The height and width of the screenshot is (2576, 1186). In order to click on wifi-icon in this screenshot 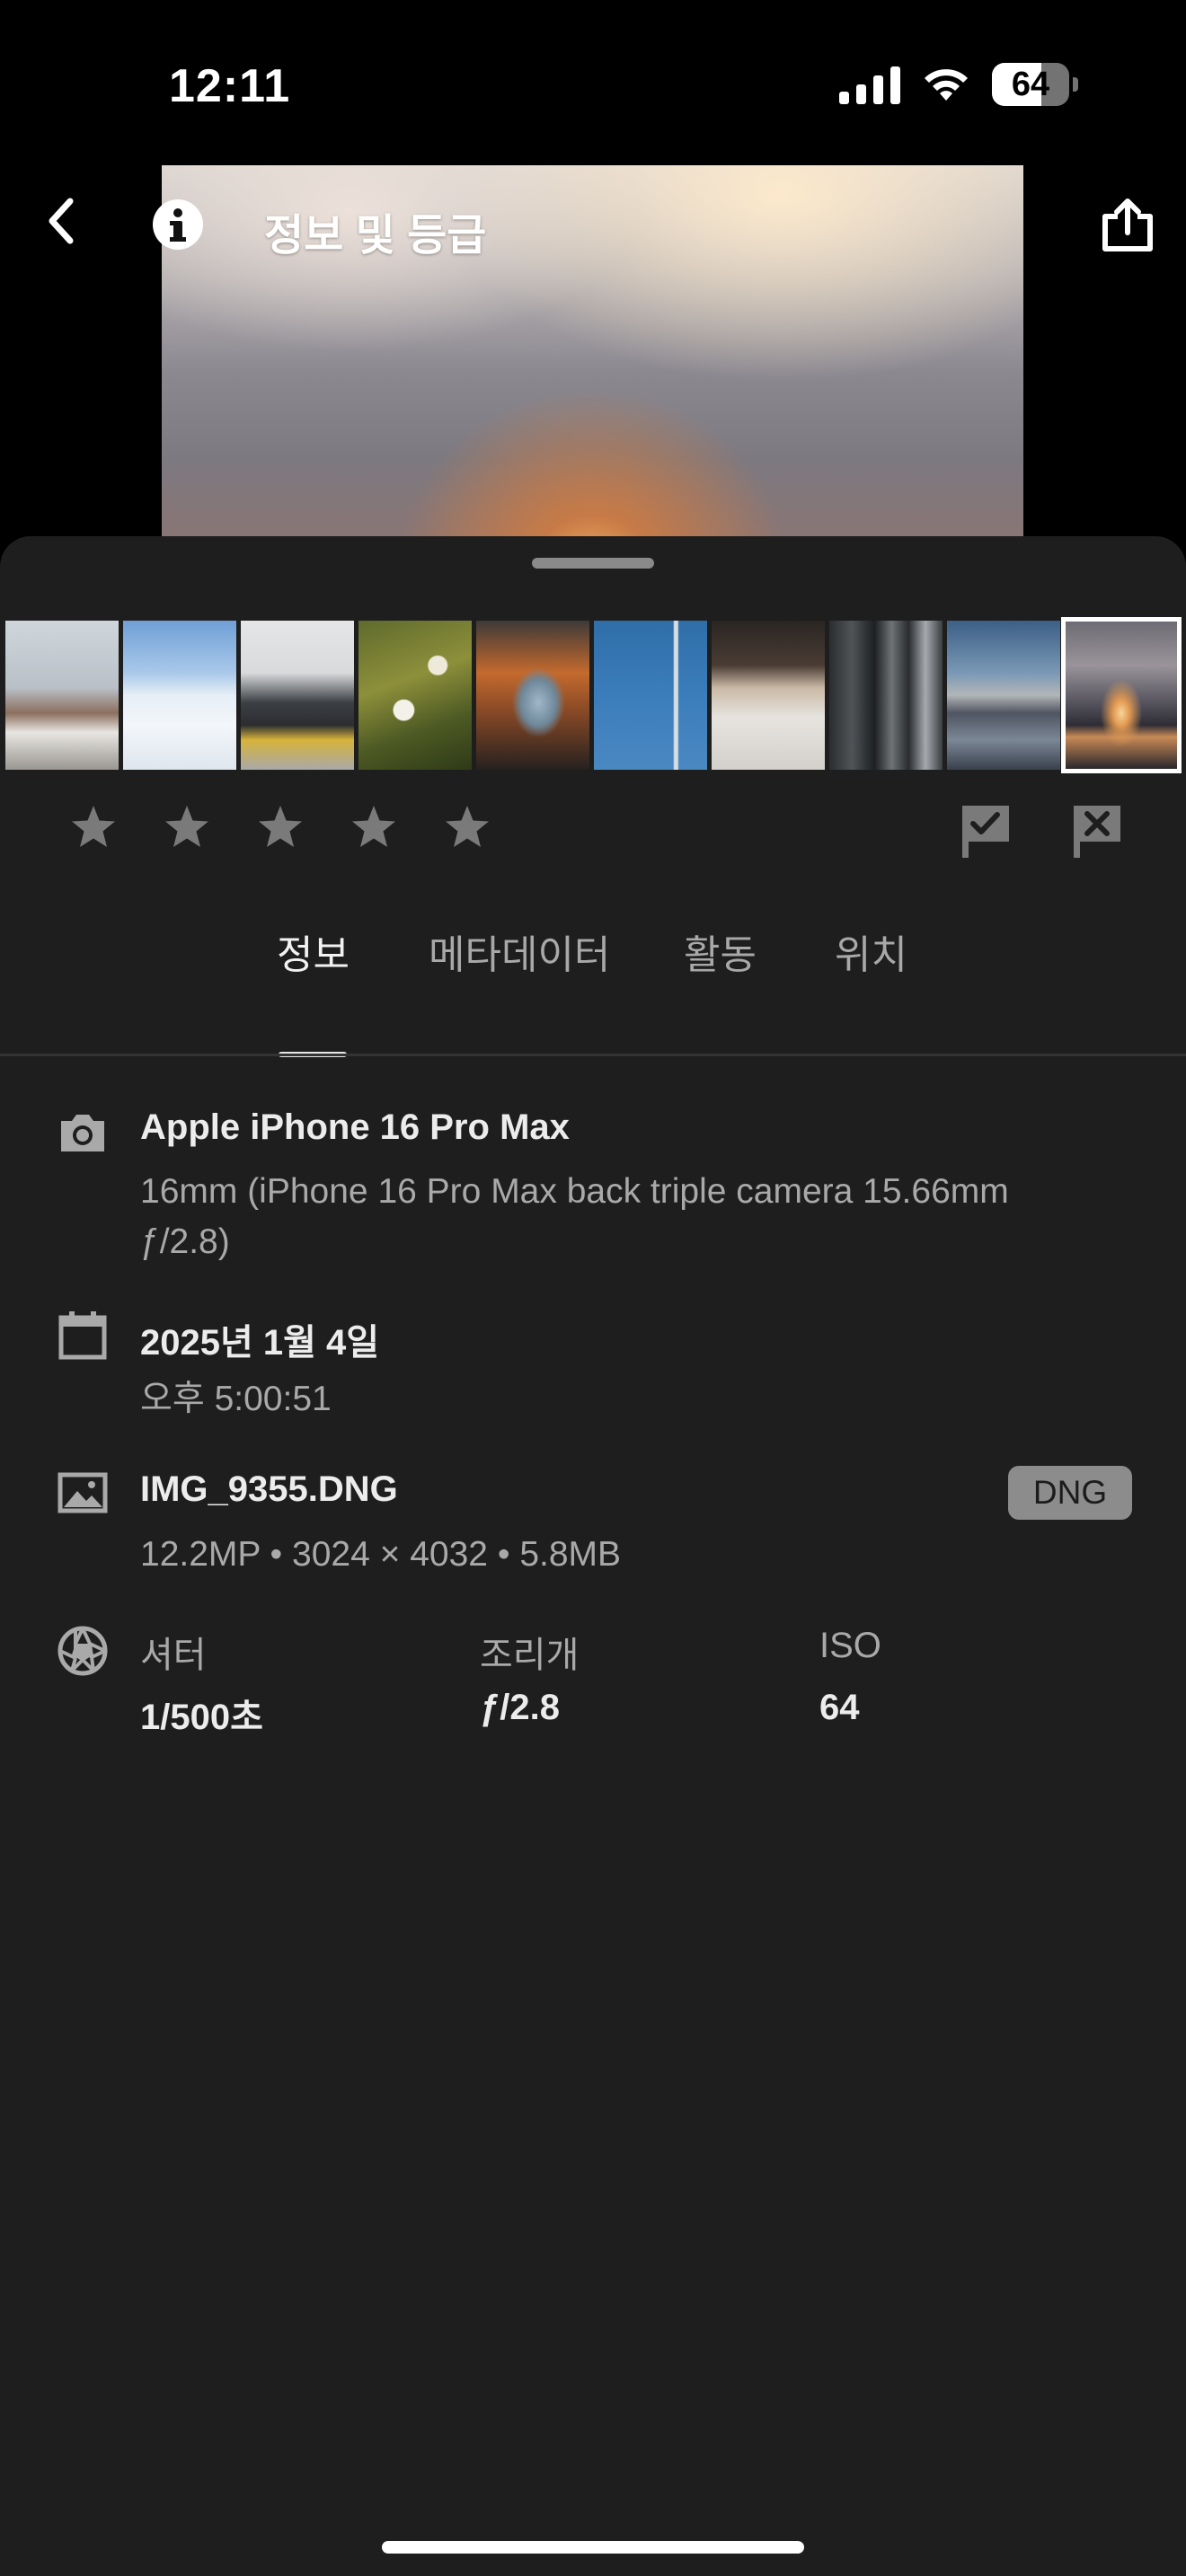, I will do `click(946, 85)`.